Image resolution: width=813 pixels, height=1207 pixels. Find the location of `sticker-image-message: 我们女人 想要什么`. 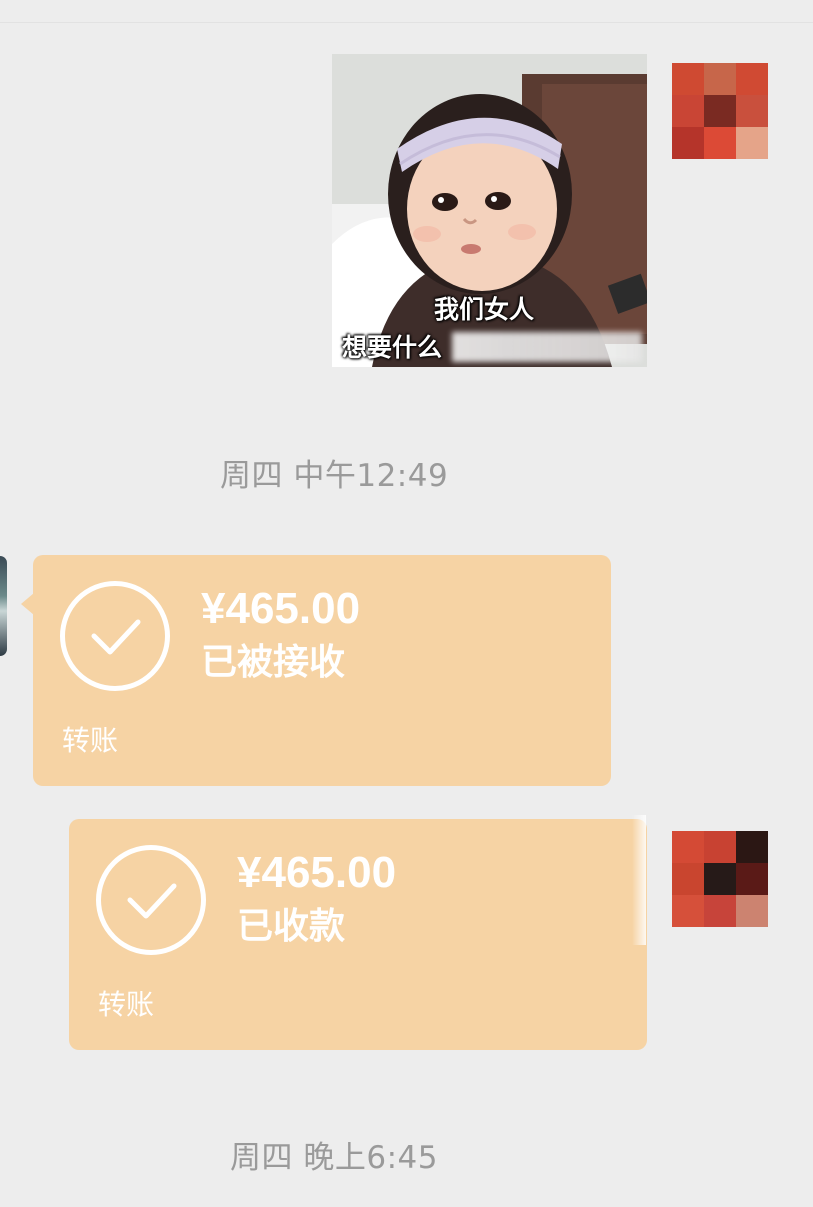

sticker-image-message: 我们女人 想要什么 is located at coordinates (489, 210).